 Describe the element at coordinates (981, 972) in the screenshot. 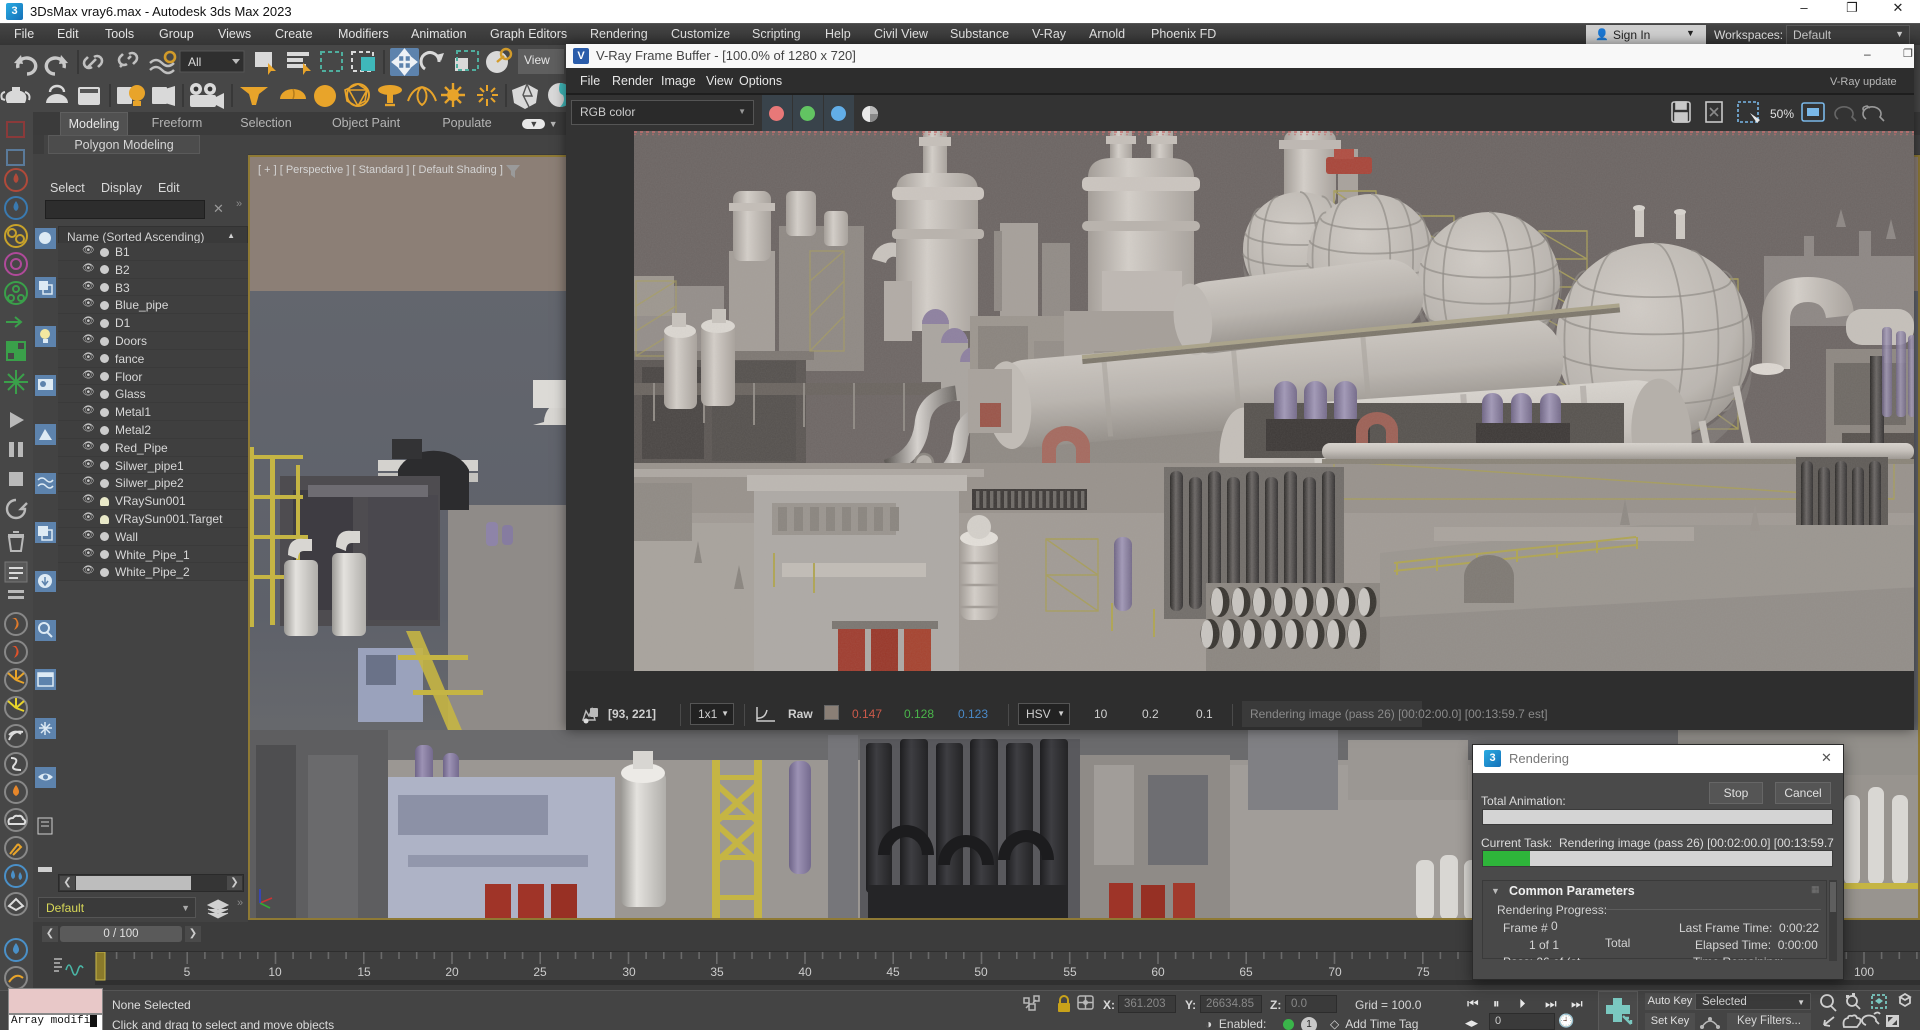

I see `svg-text: 50` at that location.